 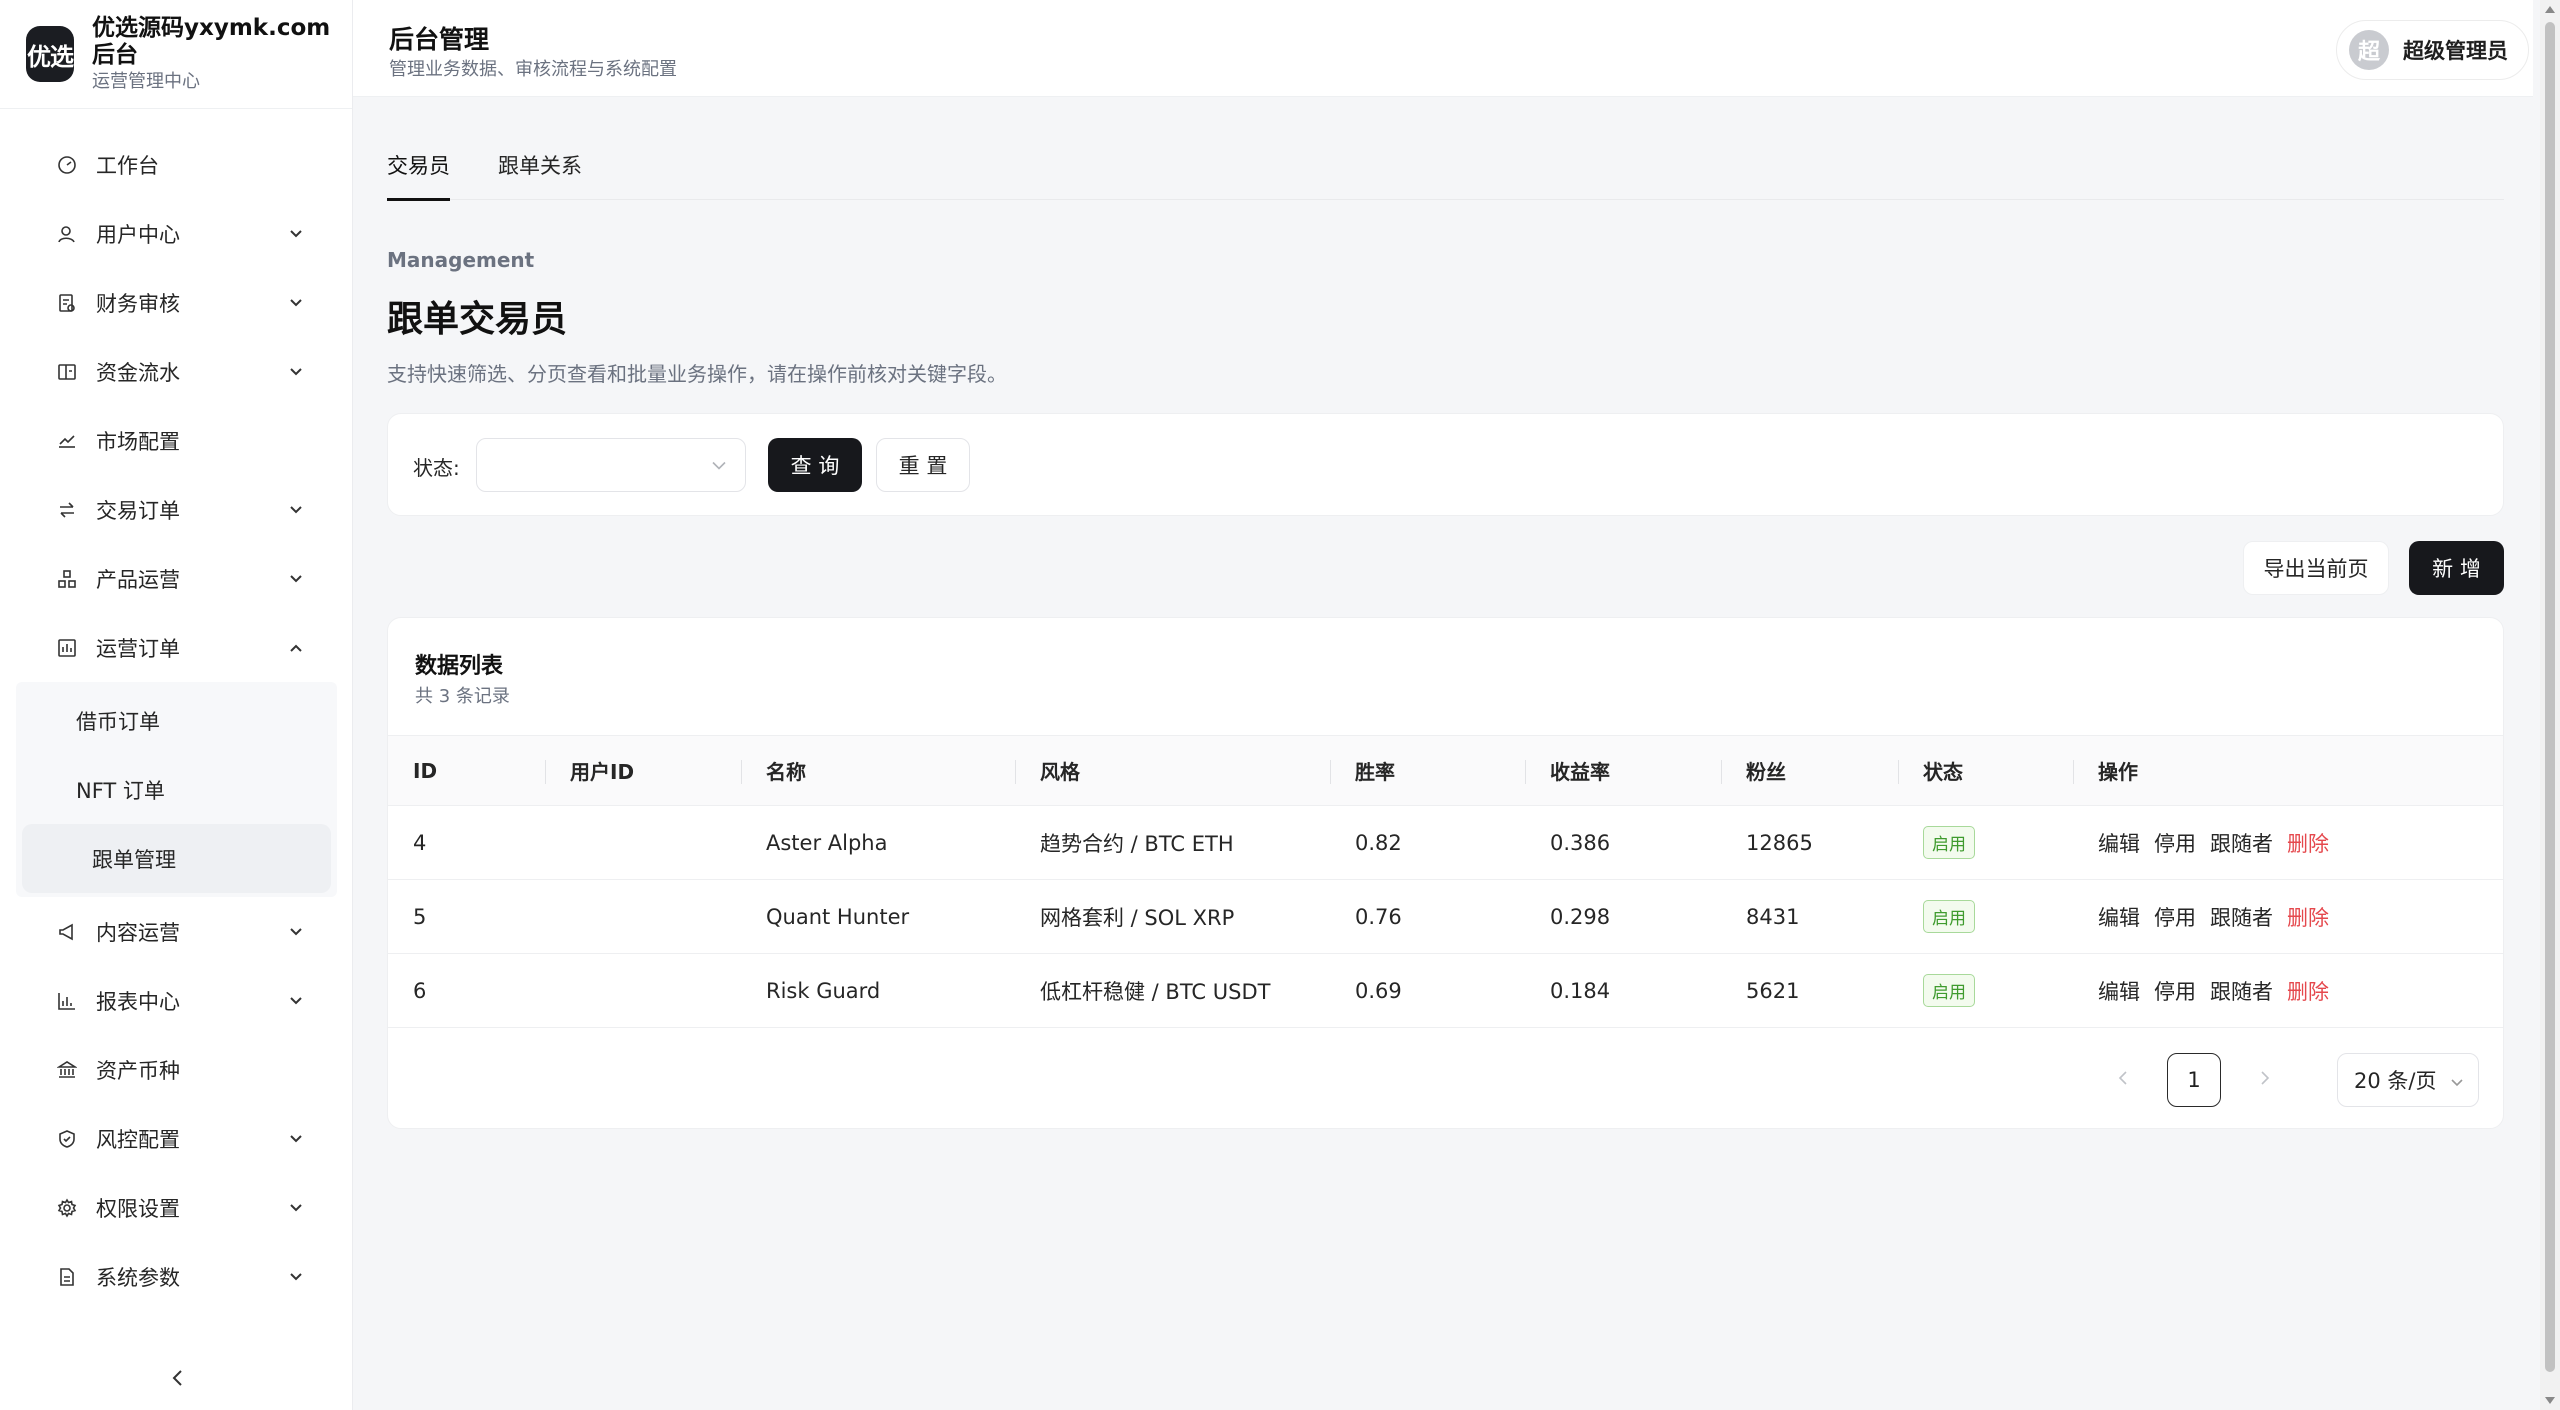 I want to click on sidebar-item-report-center: 报表中心, so click(x=176, y=1000).